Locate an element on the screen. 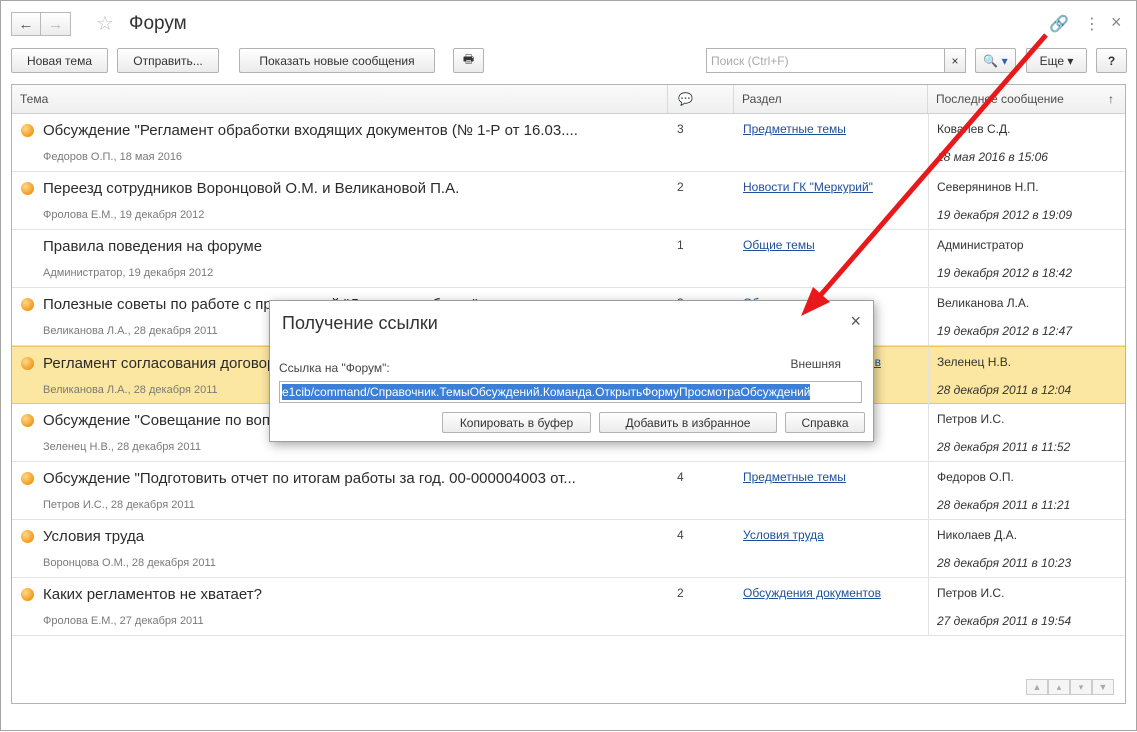 This screenshot has width=1137, height=732. external-link-toggle: Внешняя is located at coordinates (815, 364).